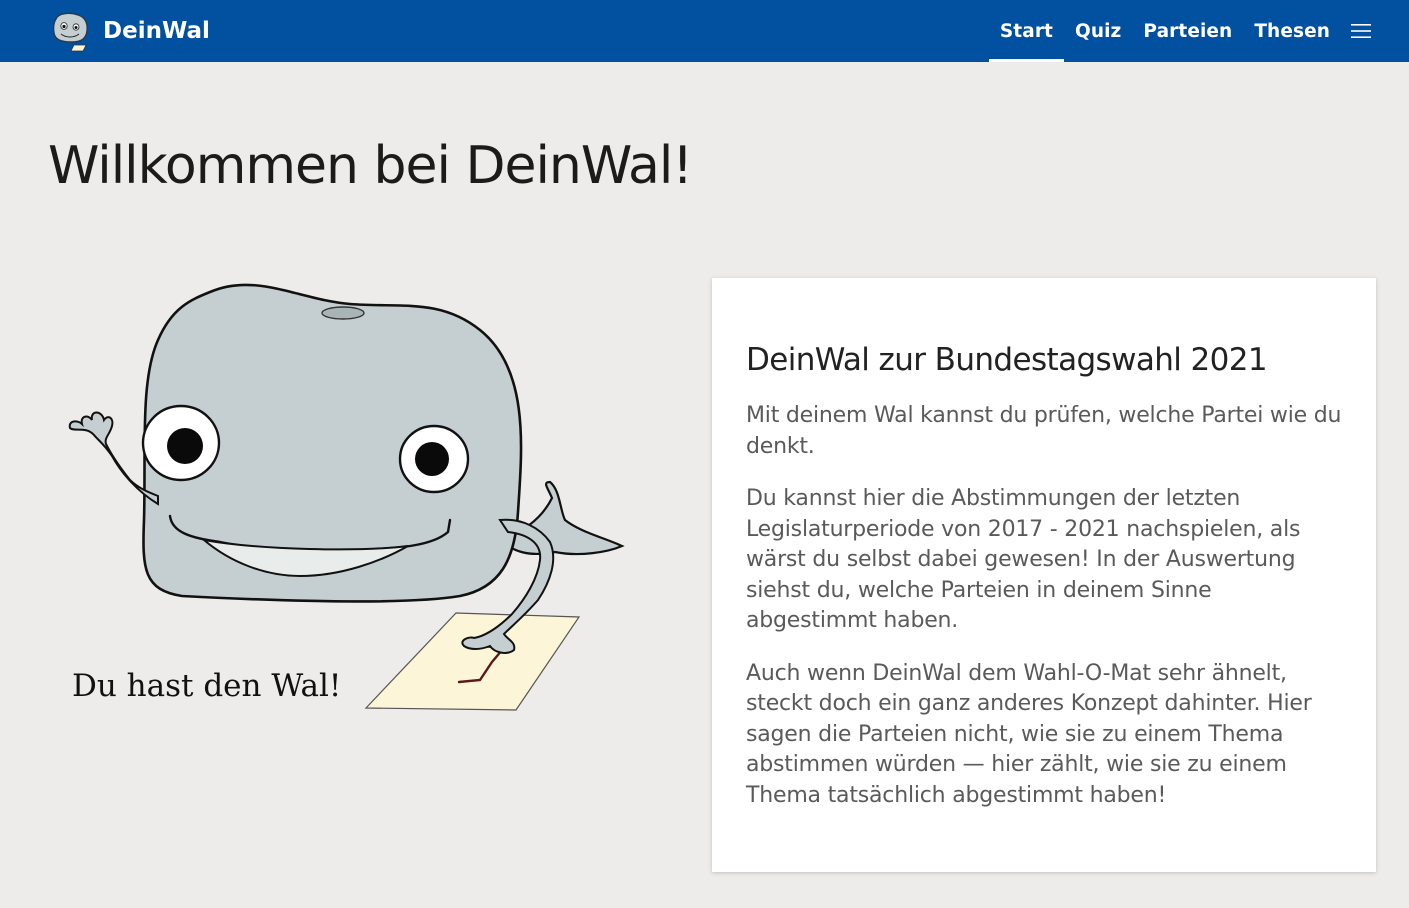 Image resolution: width=1409 pixels, height=908 pixels. Describe the element at coordinates (156, 31) in the screenshot. I see `brand-name: DeinWal` at that location.